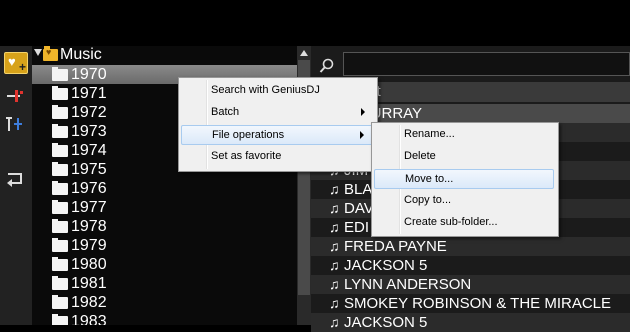 This screenshot has height=332, width=630. What do you see at coordinates (470, 246) in the screenshot?
I see `track-row: ♫ FREDA PAYNE` at bounding box center [470, 246].